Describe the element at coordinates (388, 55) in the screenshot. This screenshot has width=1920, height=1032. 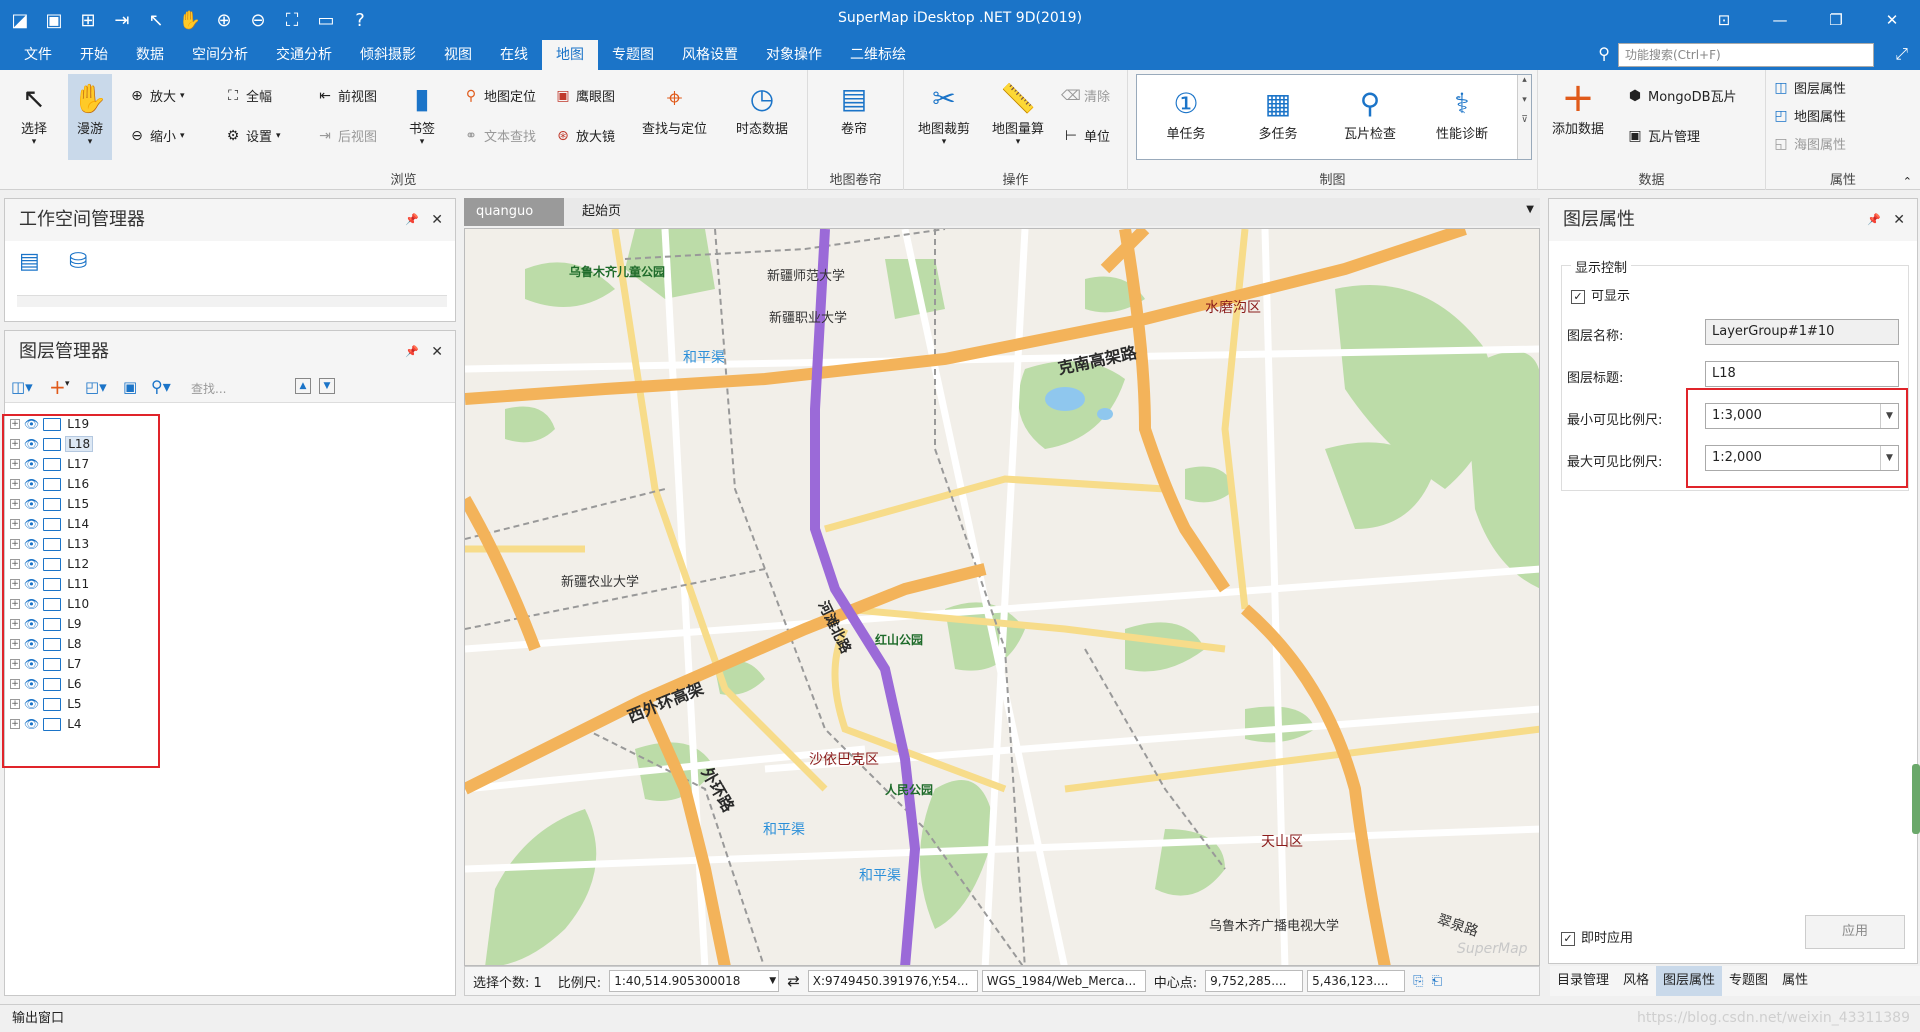
I see `menu-tab: 倾斜摄影` at that location.